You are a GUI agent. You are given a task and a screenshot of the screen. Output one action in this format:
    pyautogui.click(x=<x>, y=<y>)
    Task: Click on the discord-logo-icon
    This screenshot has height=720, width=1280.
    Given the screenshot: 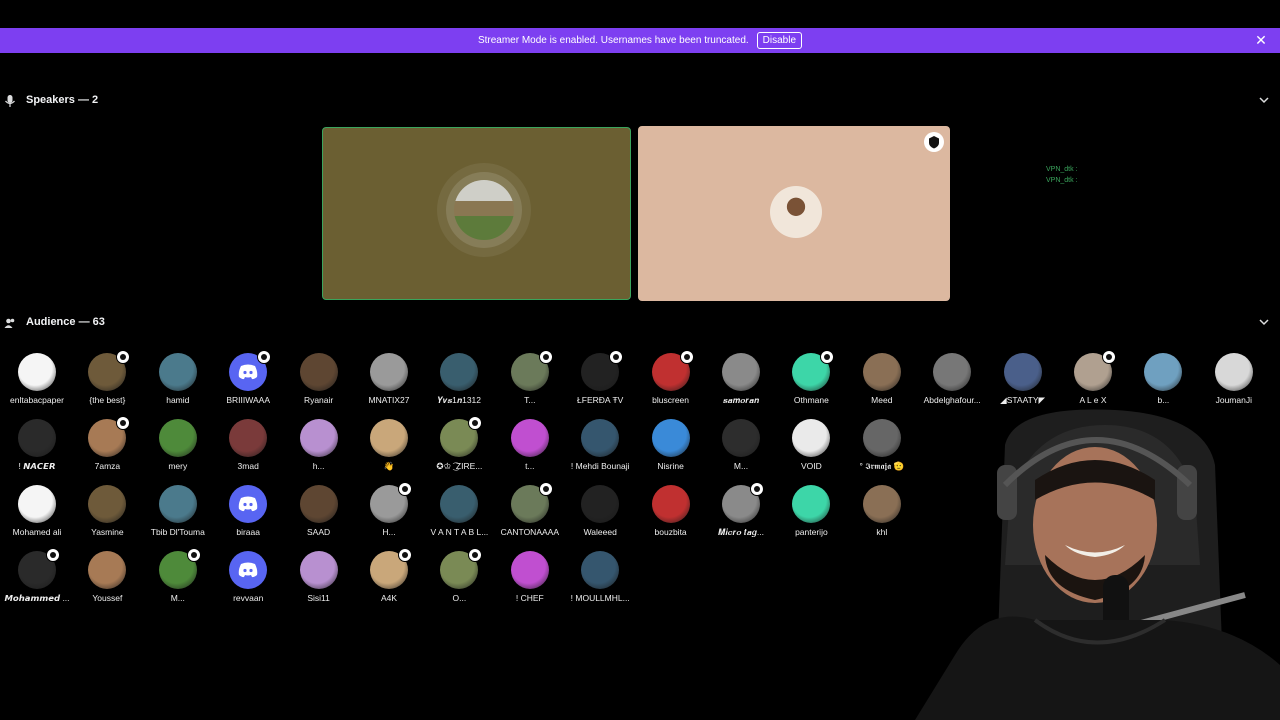 What is the action you would take?
    pyautogui.click(x=248, y=570)
    